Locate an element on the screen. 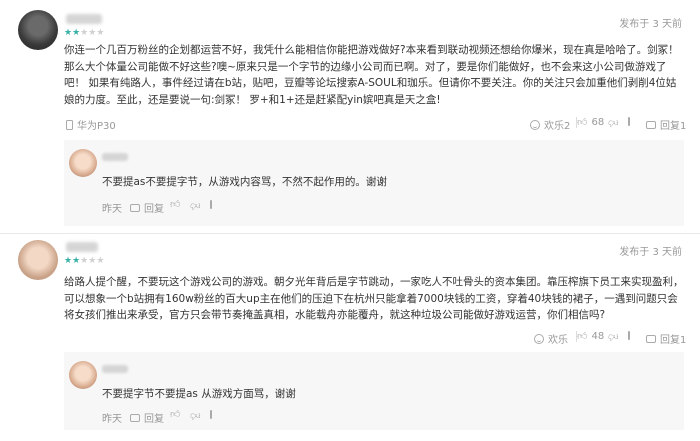 Image resolution: width=700 pixels, height=441 pixels. device-label: 华为P30 is located at coordinates (91, 124).